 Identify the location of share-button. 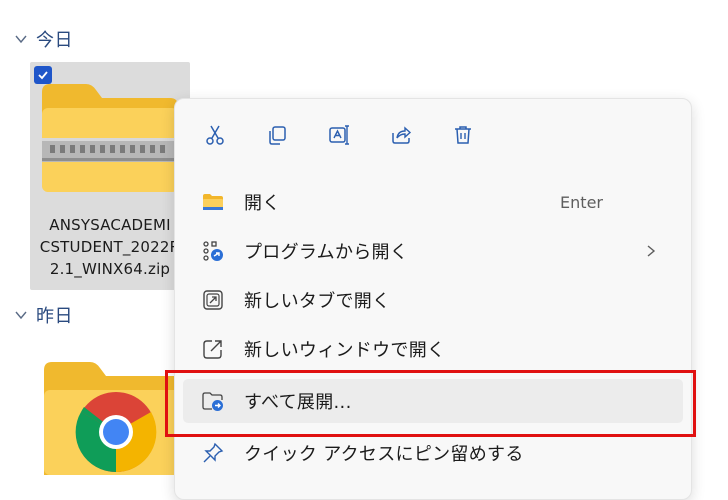
(401, 135).